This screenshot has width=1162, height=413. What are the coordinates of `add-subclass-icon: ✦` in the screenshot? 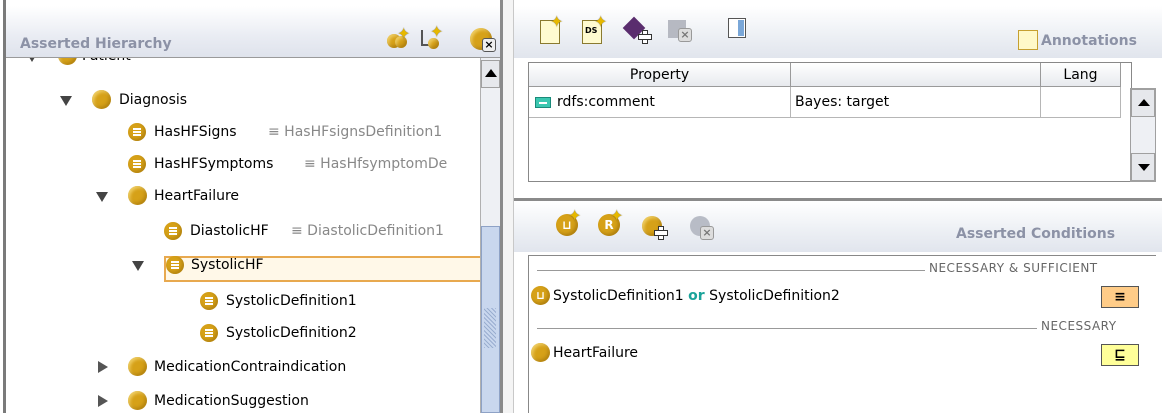 It's located at (398, 38).